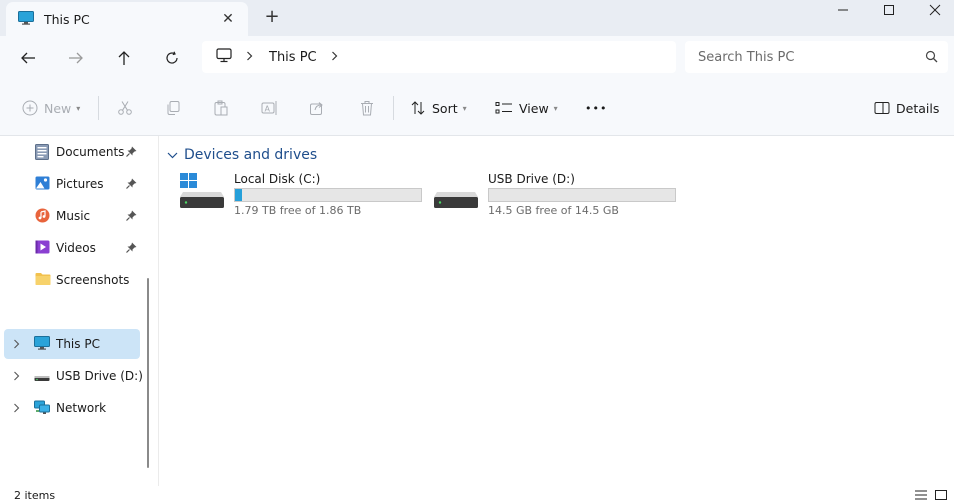 The image size is (954, 504). Describe the element at coordinates (503, 108) in the screenshot. I see `view-list-icon` at that location.